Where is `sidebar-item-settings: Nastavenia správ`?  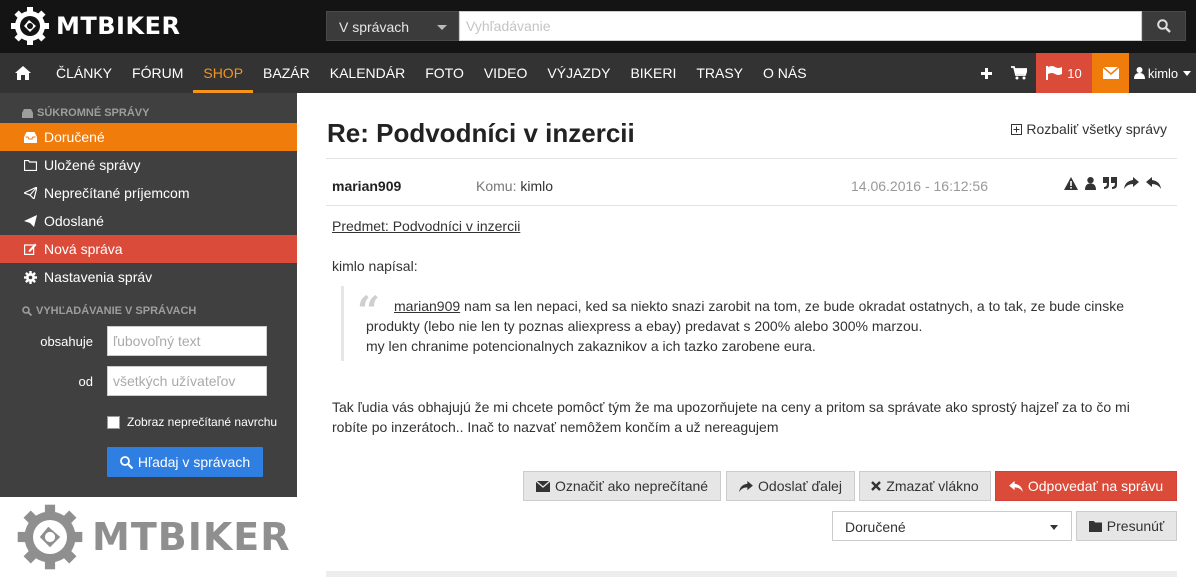 sidebar-item-settings: Nastavenia správ is located at coordinates (148, 277).